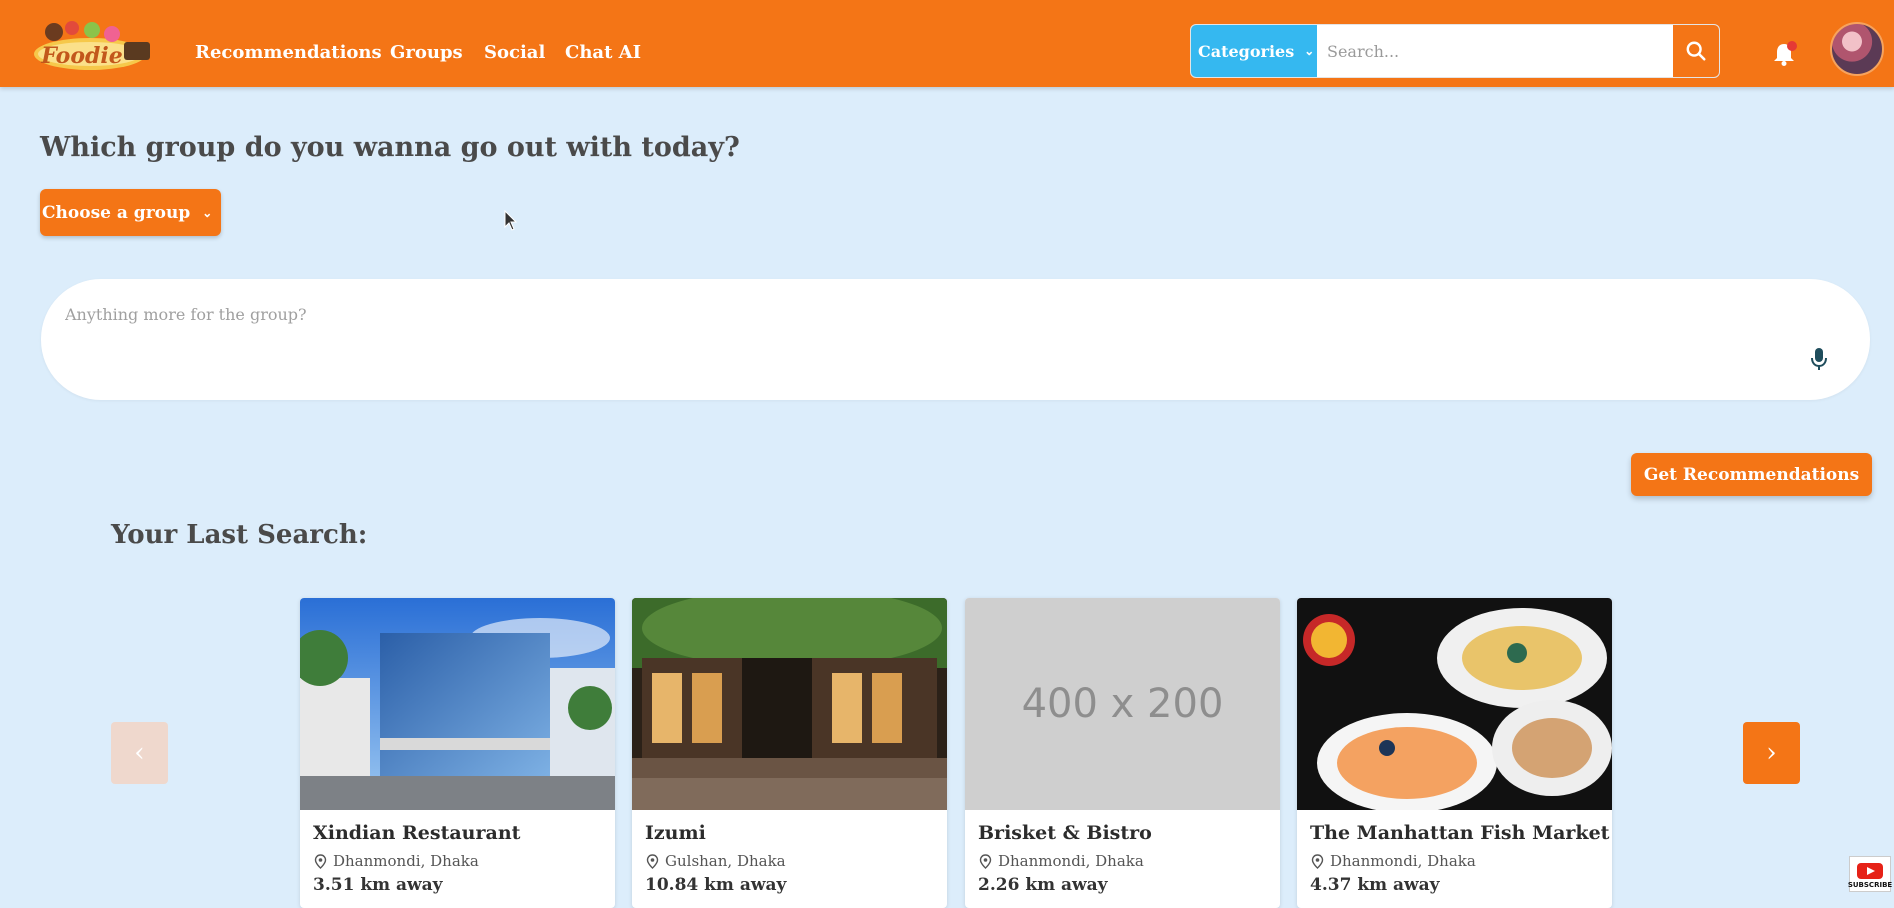 The height and width of the screenshot is (908, 1894). What do you see at coordinates (603, 52) in the screenshot?
I see `nav-chat-ai: Chat AI` at bounding box center [603, 52].